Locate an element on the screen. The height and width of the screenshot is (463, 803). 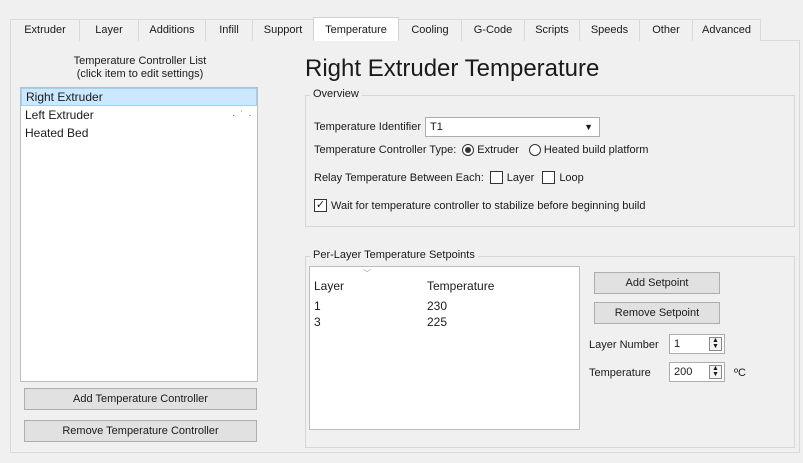
column-header-layer: Layer is located at coordinates (329, 286).